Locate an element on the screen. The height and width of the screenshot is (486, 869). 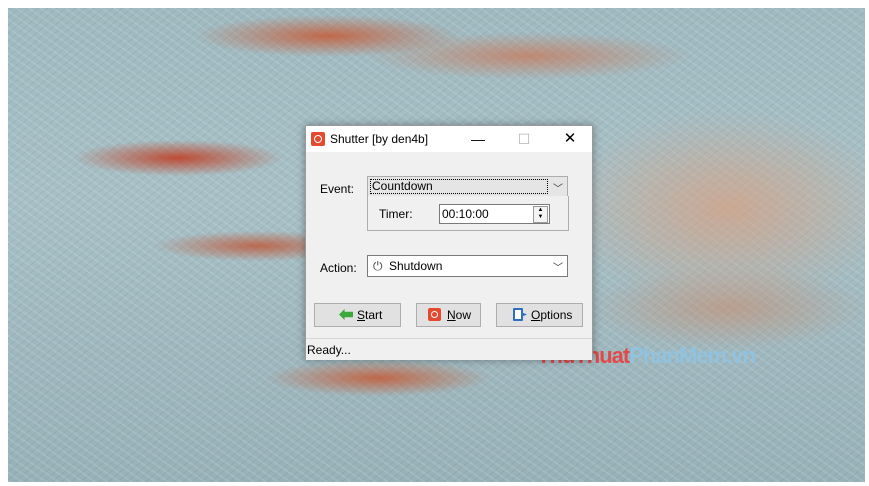
watermark-part2: PhanMem.vn is located at coordinates (692, 355).